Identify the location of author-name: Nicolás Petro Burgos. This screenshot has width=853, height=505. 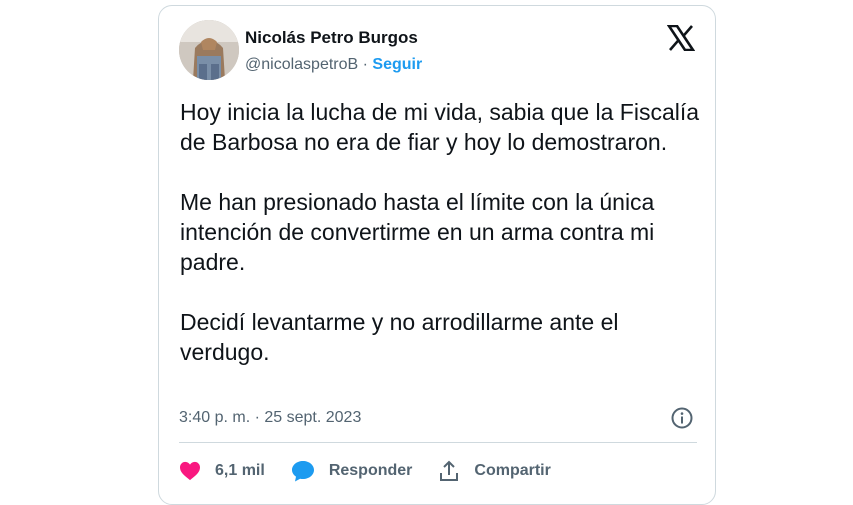
(331, 38).